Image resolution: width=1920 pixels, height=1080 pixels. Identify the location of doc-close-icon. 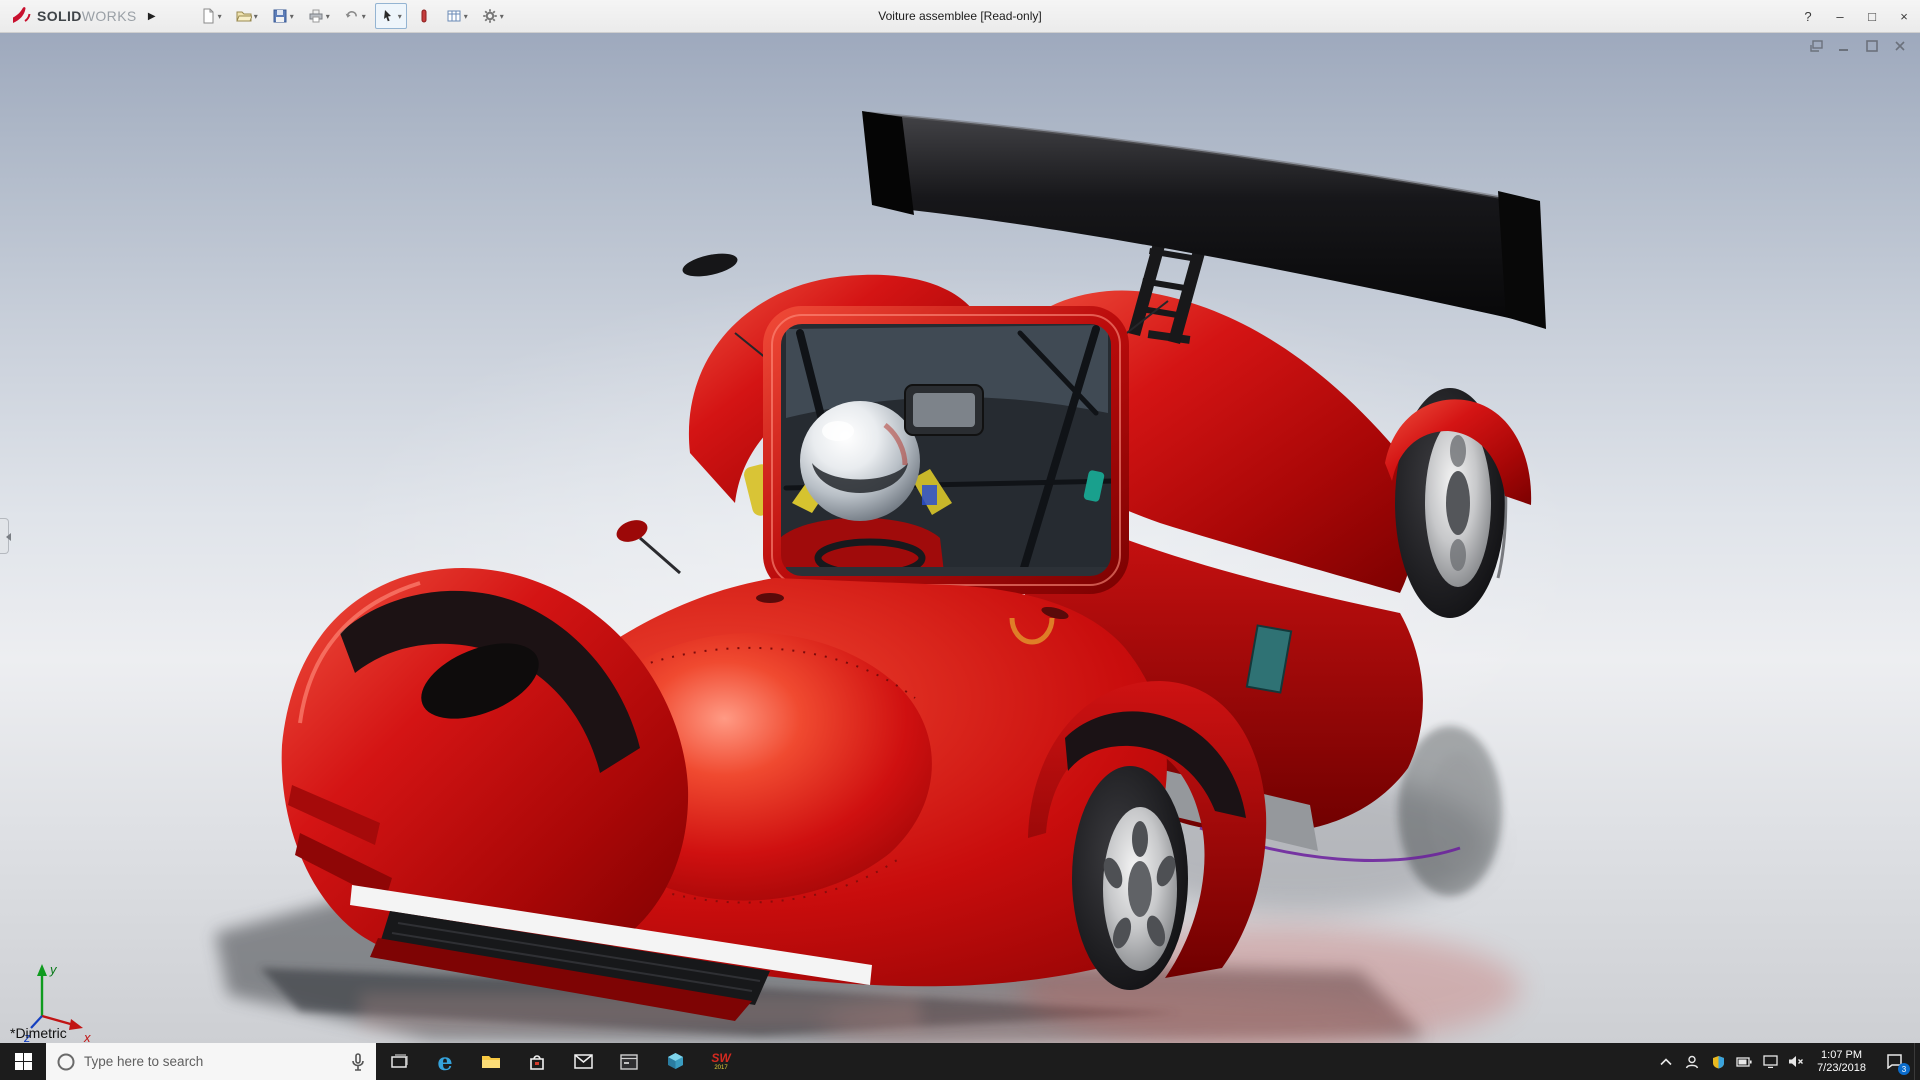
(1900, 46).